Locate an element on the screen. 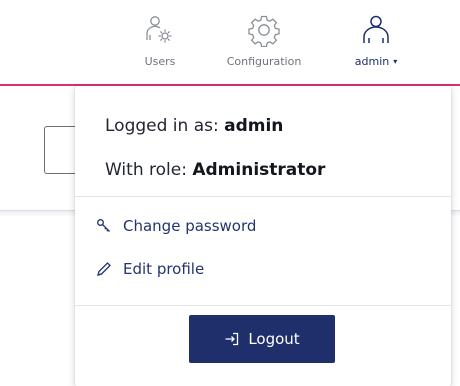 The image size is (460, 386). nav-users-label: Users is located at coordinates (160, 61).